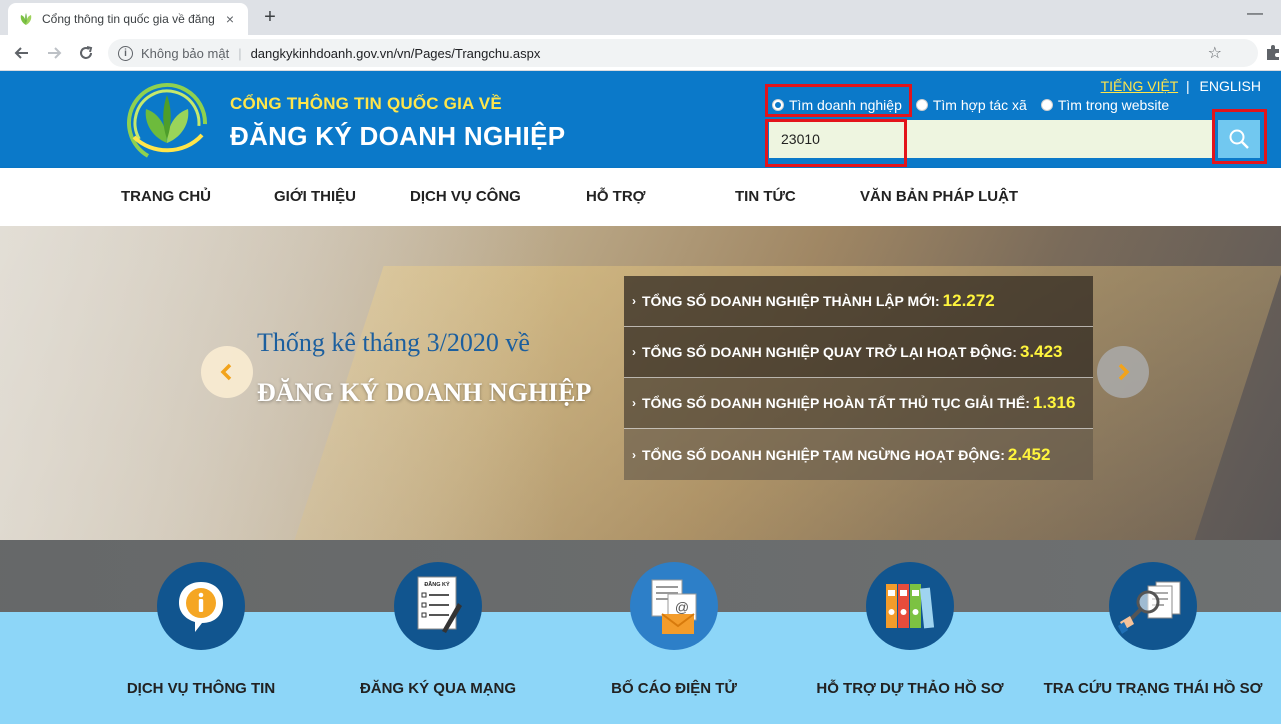 Image resolution: width=1281 pixels, height=724 pixels. I want to click on search-button, so click(1239, 139).